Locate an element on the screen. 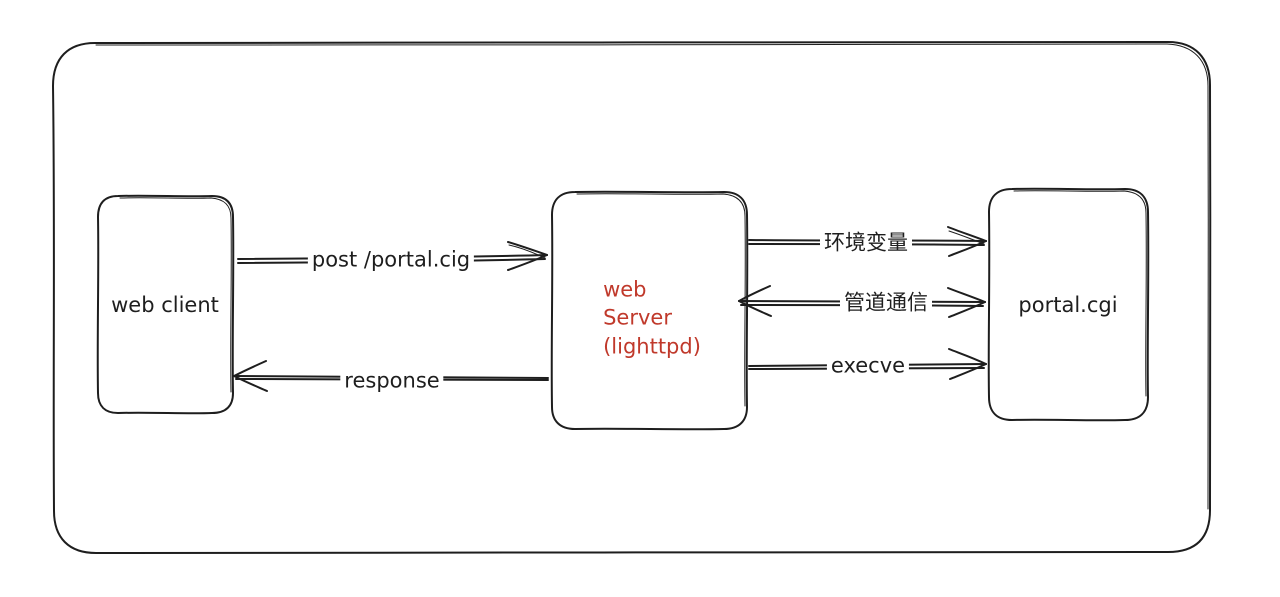 The width and height of the screenshot is (1280, 597). env-label: 环境变量 is located at coordinates (866, 243).